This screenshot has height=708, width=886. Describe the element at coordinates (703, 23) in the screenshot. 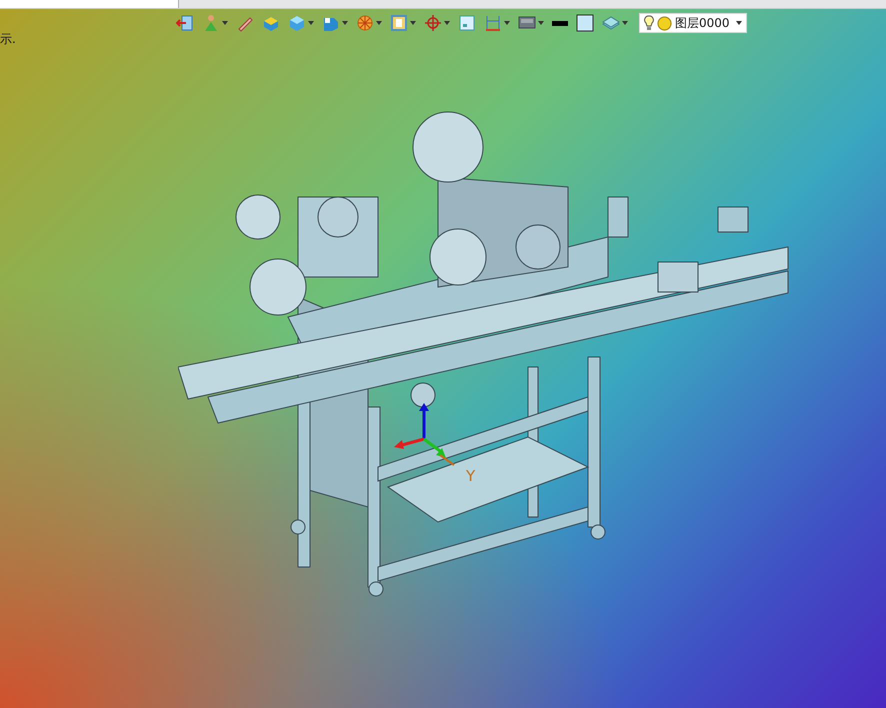

I see `layer-name: 图层0000` at that location.